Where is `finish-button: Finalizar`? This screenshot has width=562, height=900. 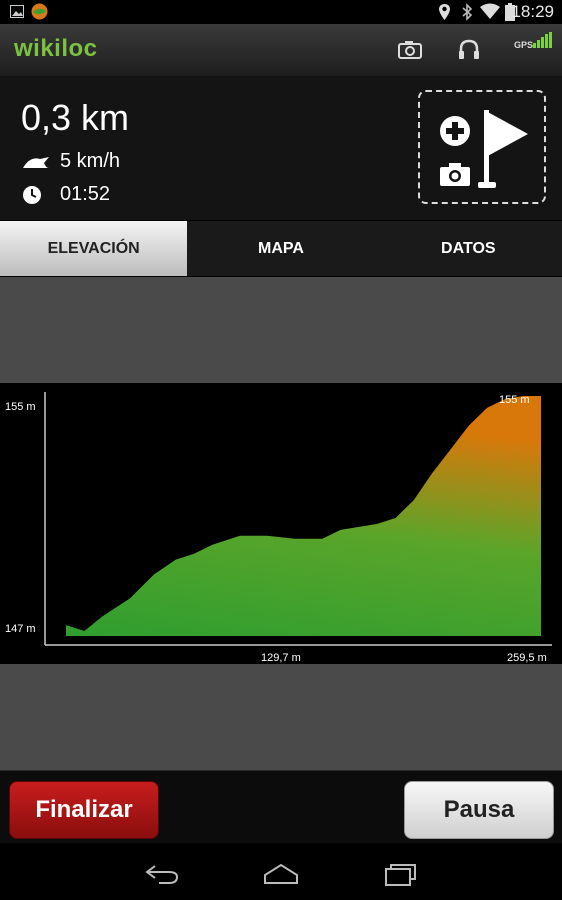
finish-button: Finalizar is located at coordinates (84, 810).